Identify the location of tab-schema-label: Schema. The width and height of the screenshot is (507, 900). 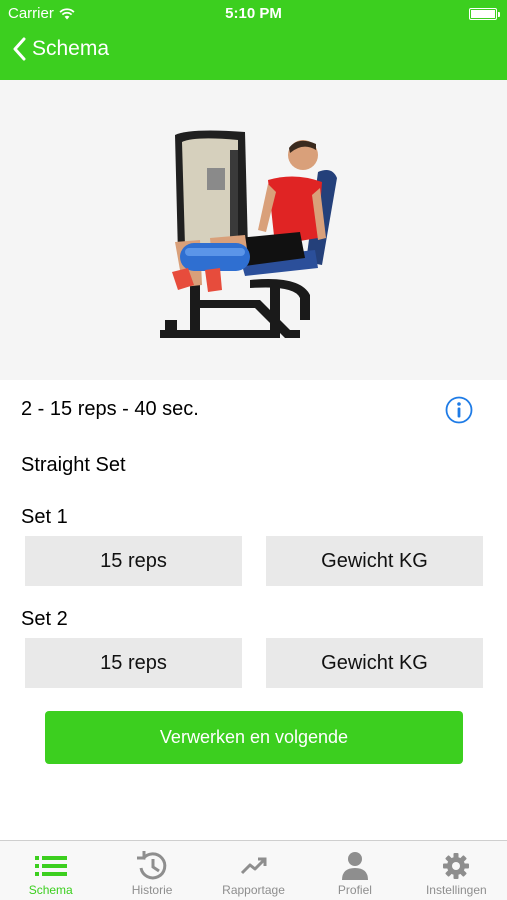
(50, 890).